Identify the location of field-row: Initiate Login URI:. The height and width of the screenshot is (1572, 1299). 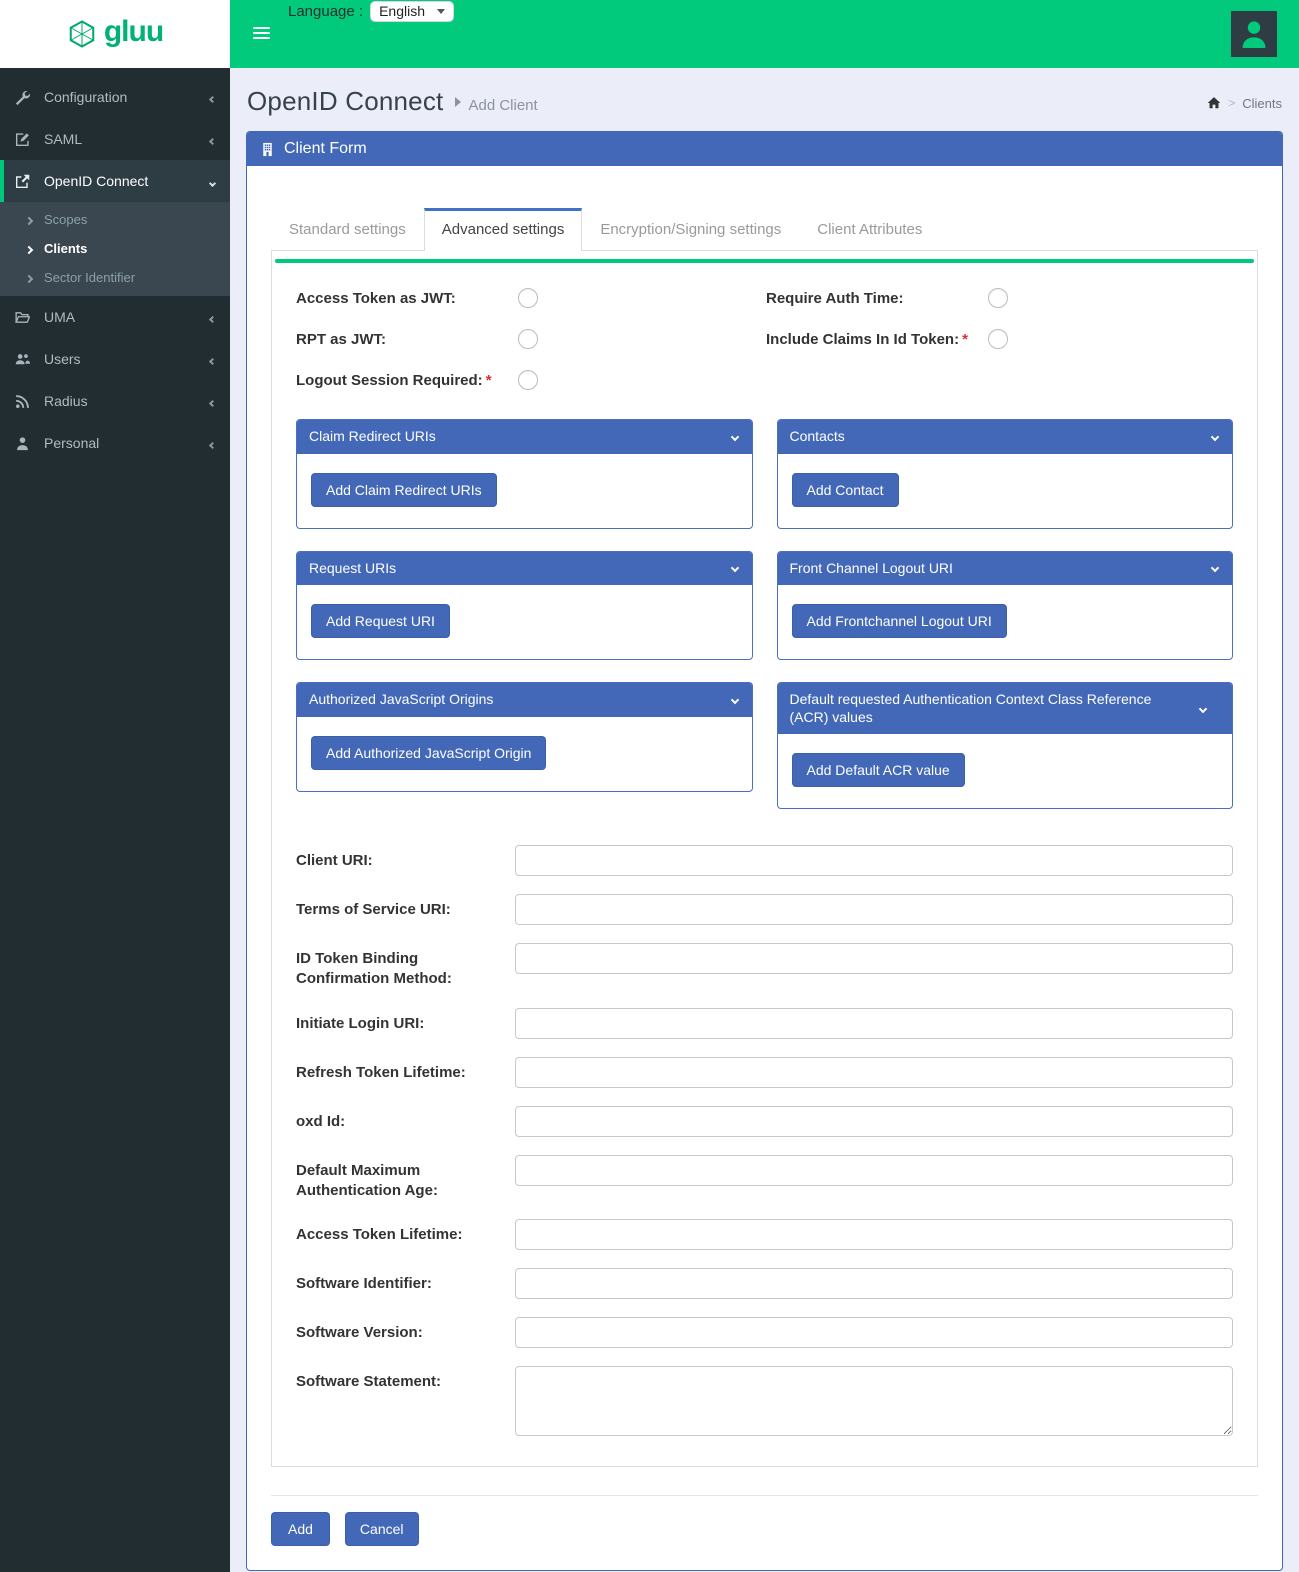
(764, 1023).